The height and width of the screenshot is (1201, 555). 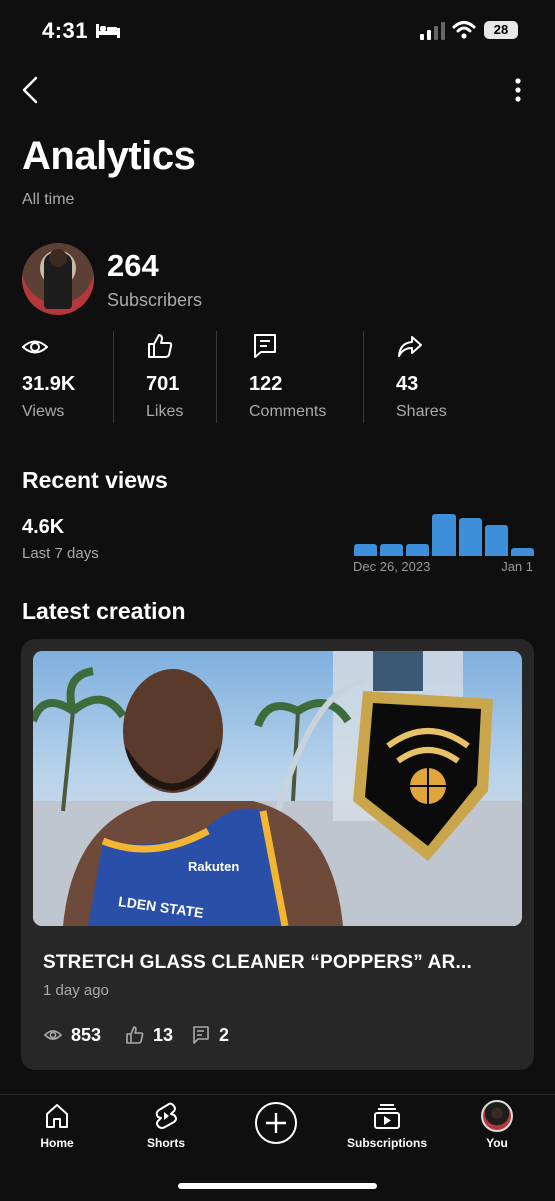 What do you see at coordinates (86, 1035) in the screenshot?
I see `video-views-value: 853` at bounding box center [86, 1035].